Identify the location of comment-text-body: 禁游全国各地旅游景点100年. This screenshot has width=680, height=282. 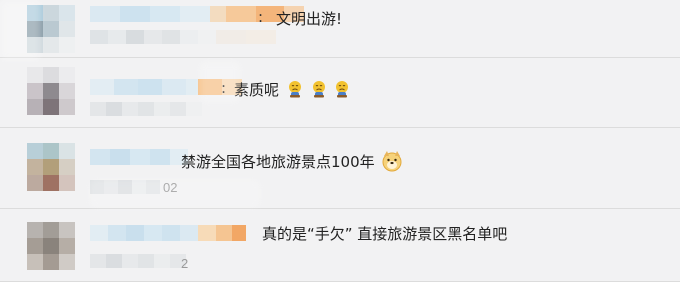
(278, 162).